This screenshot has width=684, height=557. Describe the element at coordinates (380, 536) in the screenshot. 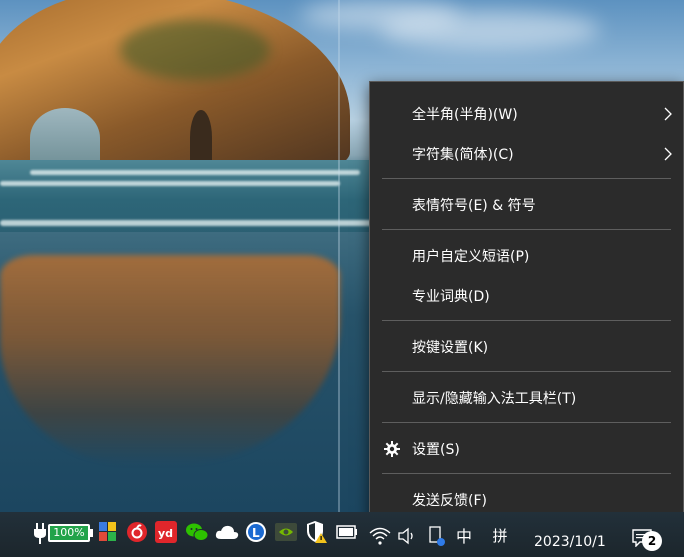

I see `wifi-icon` at that location.